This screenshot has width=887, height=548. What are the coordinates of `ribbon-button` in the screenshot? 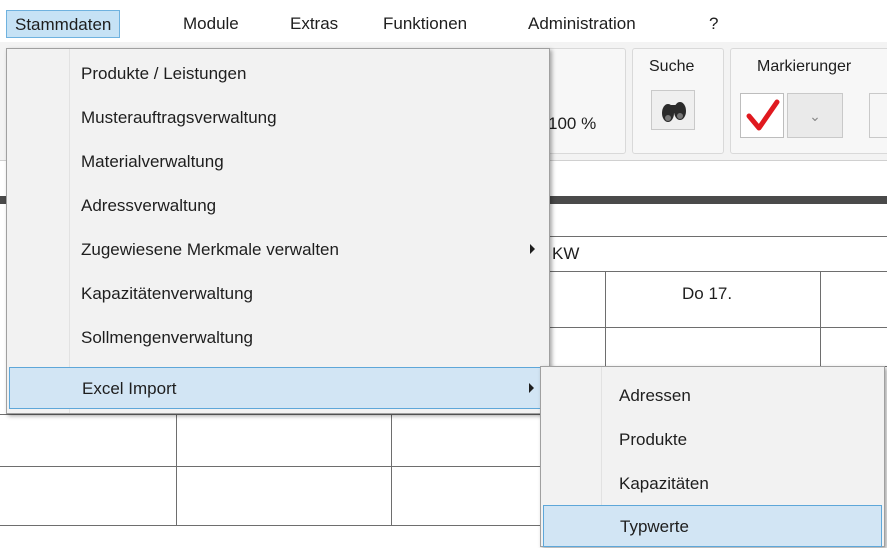 It's located at (878, 115).